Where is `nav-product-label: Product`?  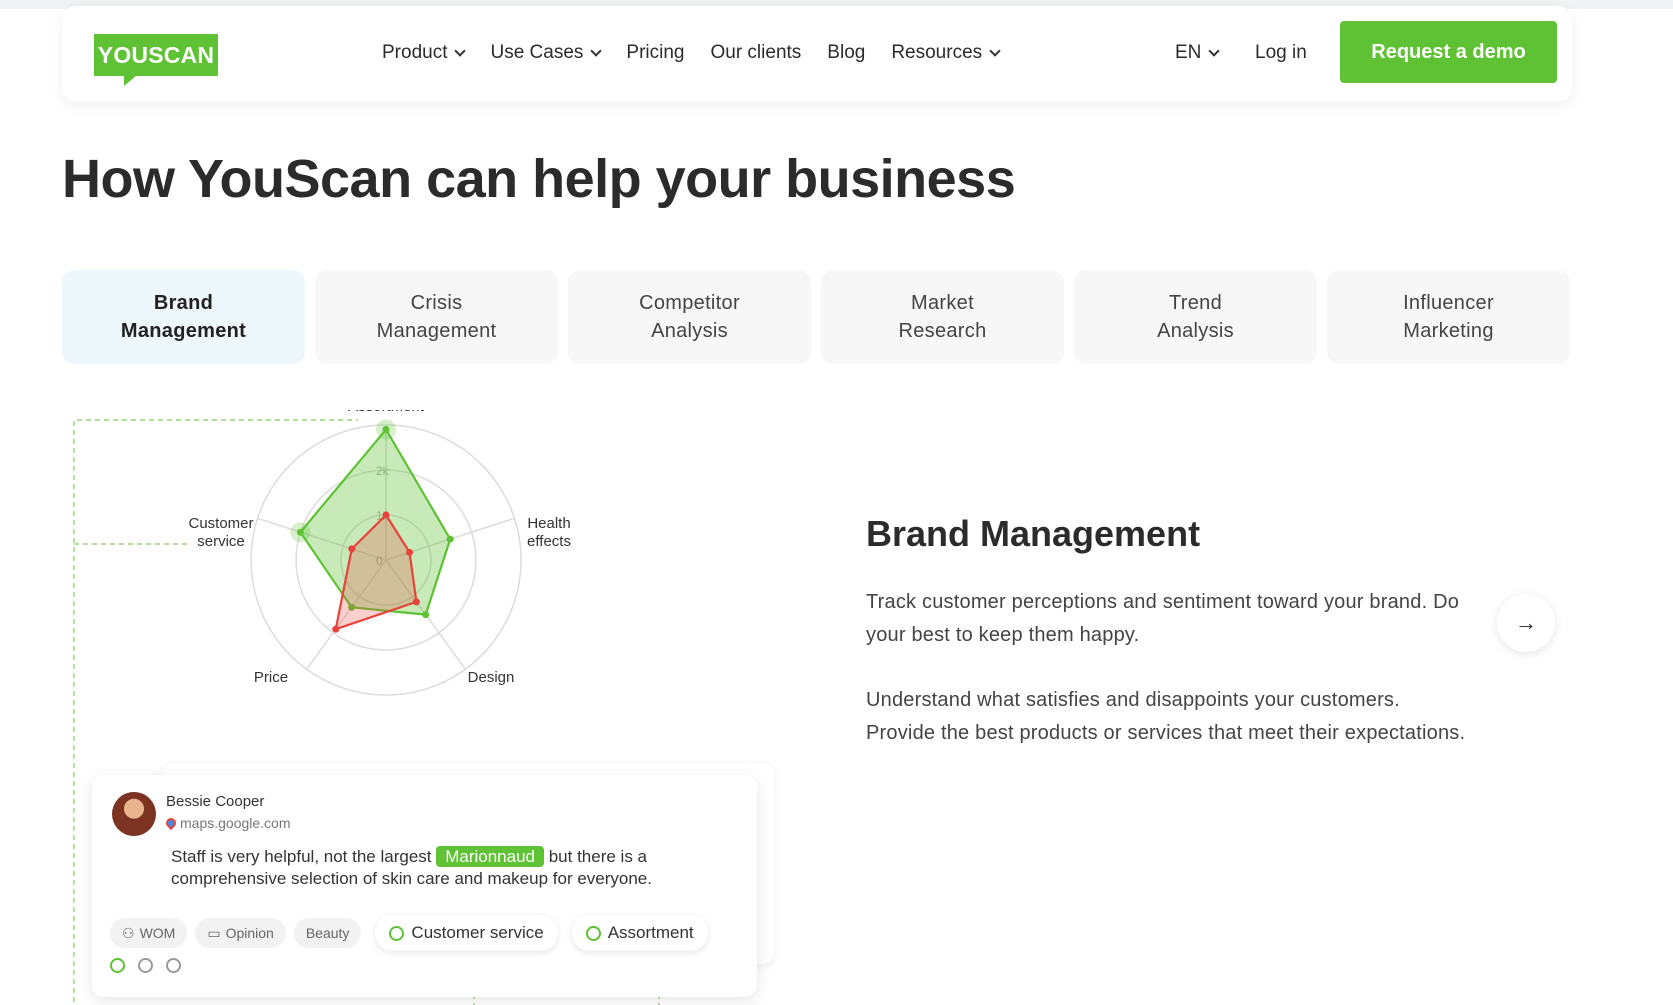
nav-product-label: Product is located at coordinates (415, 52).